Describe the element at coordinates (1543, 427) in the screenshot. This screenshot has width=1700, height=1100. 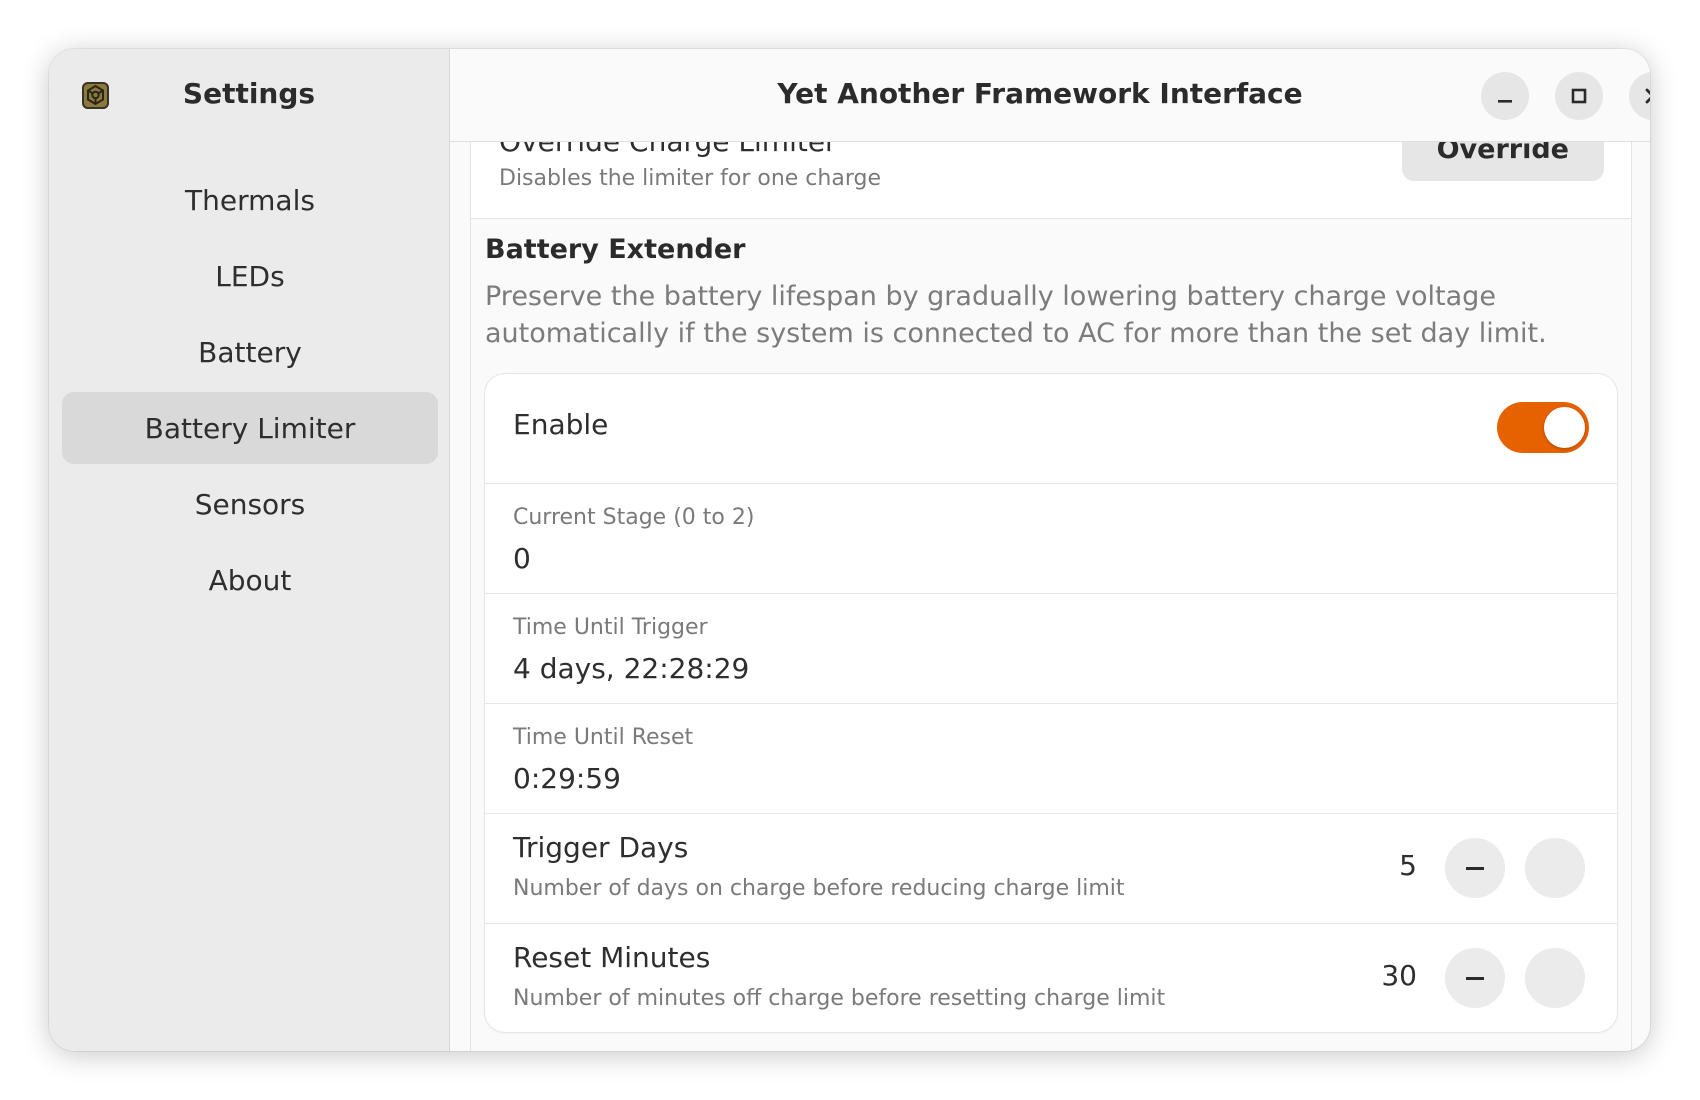
I see `enable-toggle` at that location.